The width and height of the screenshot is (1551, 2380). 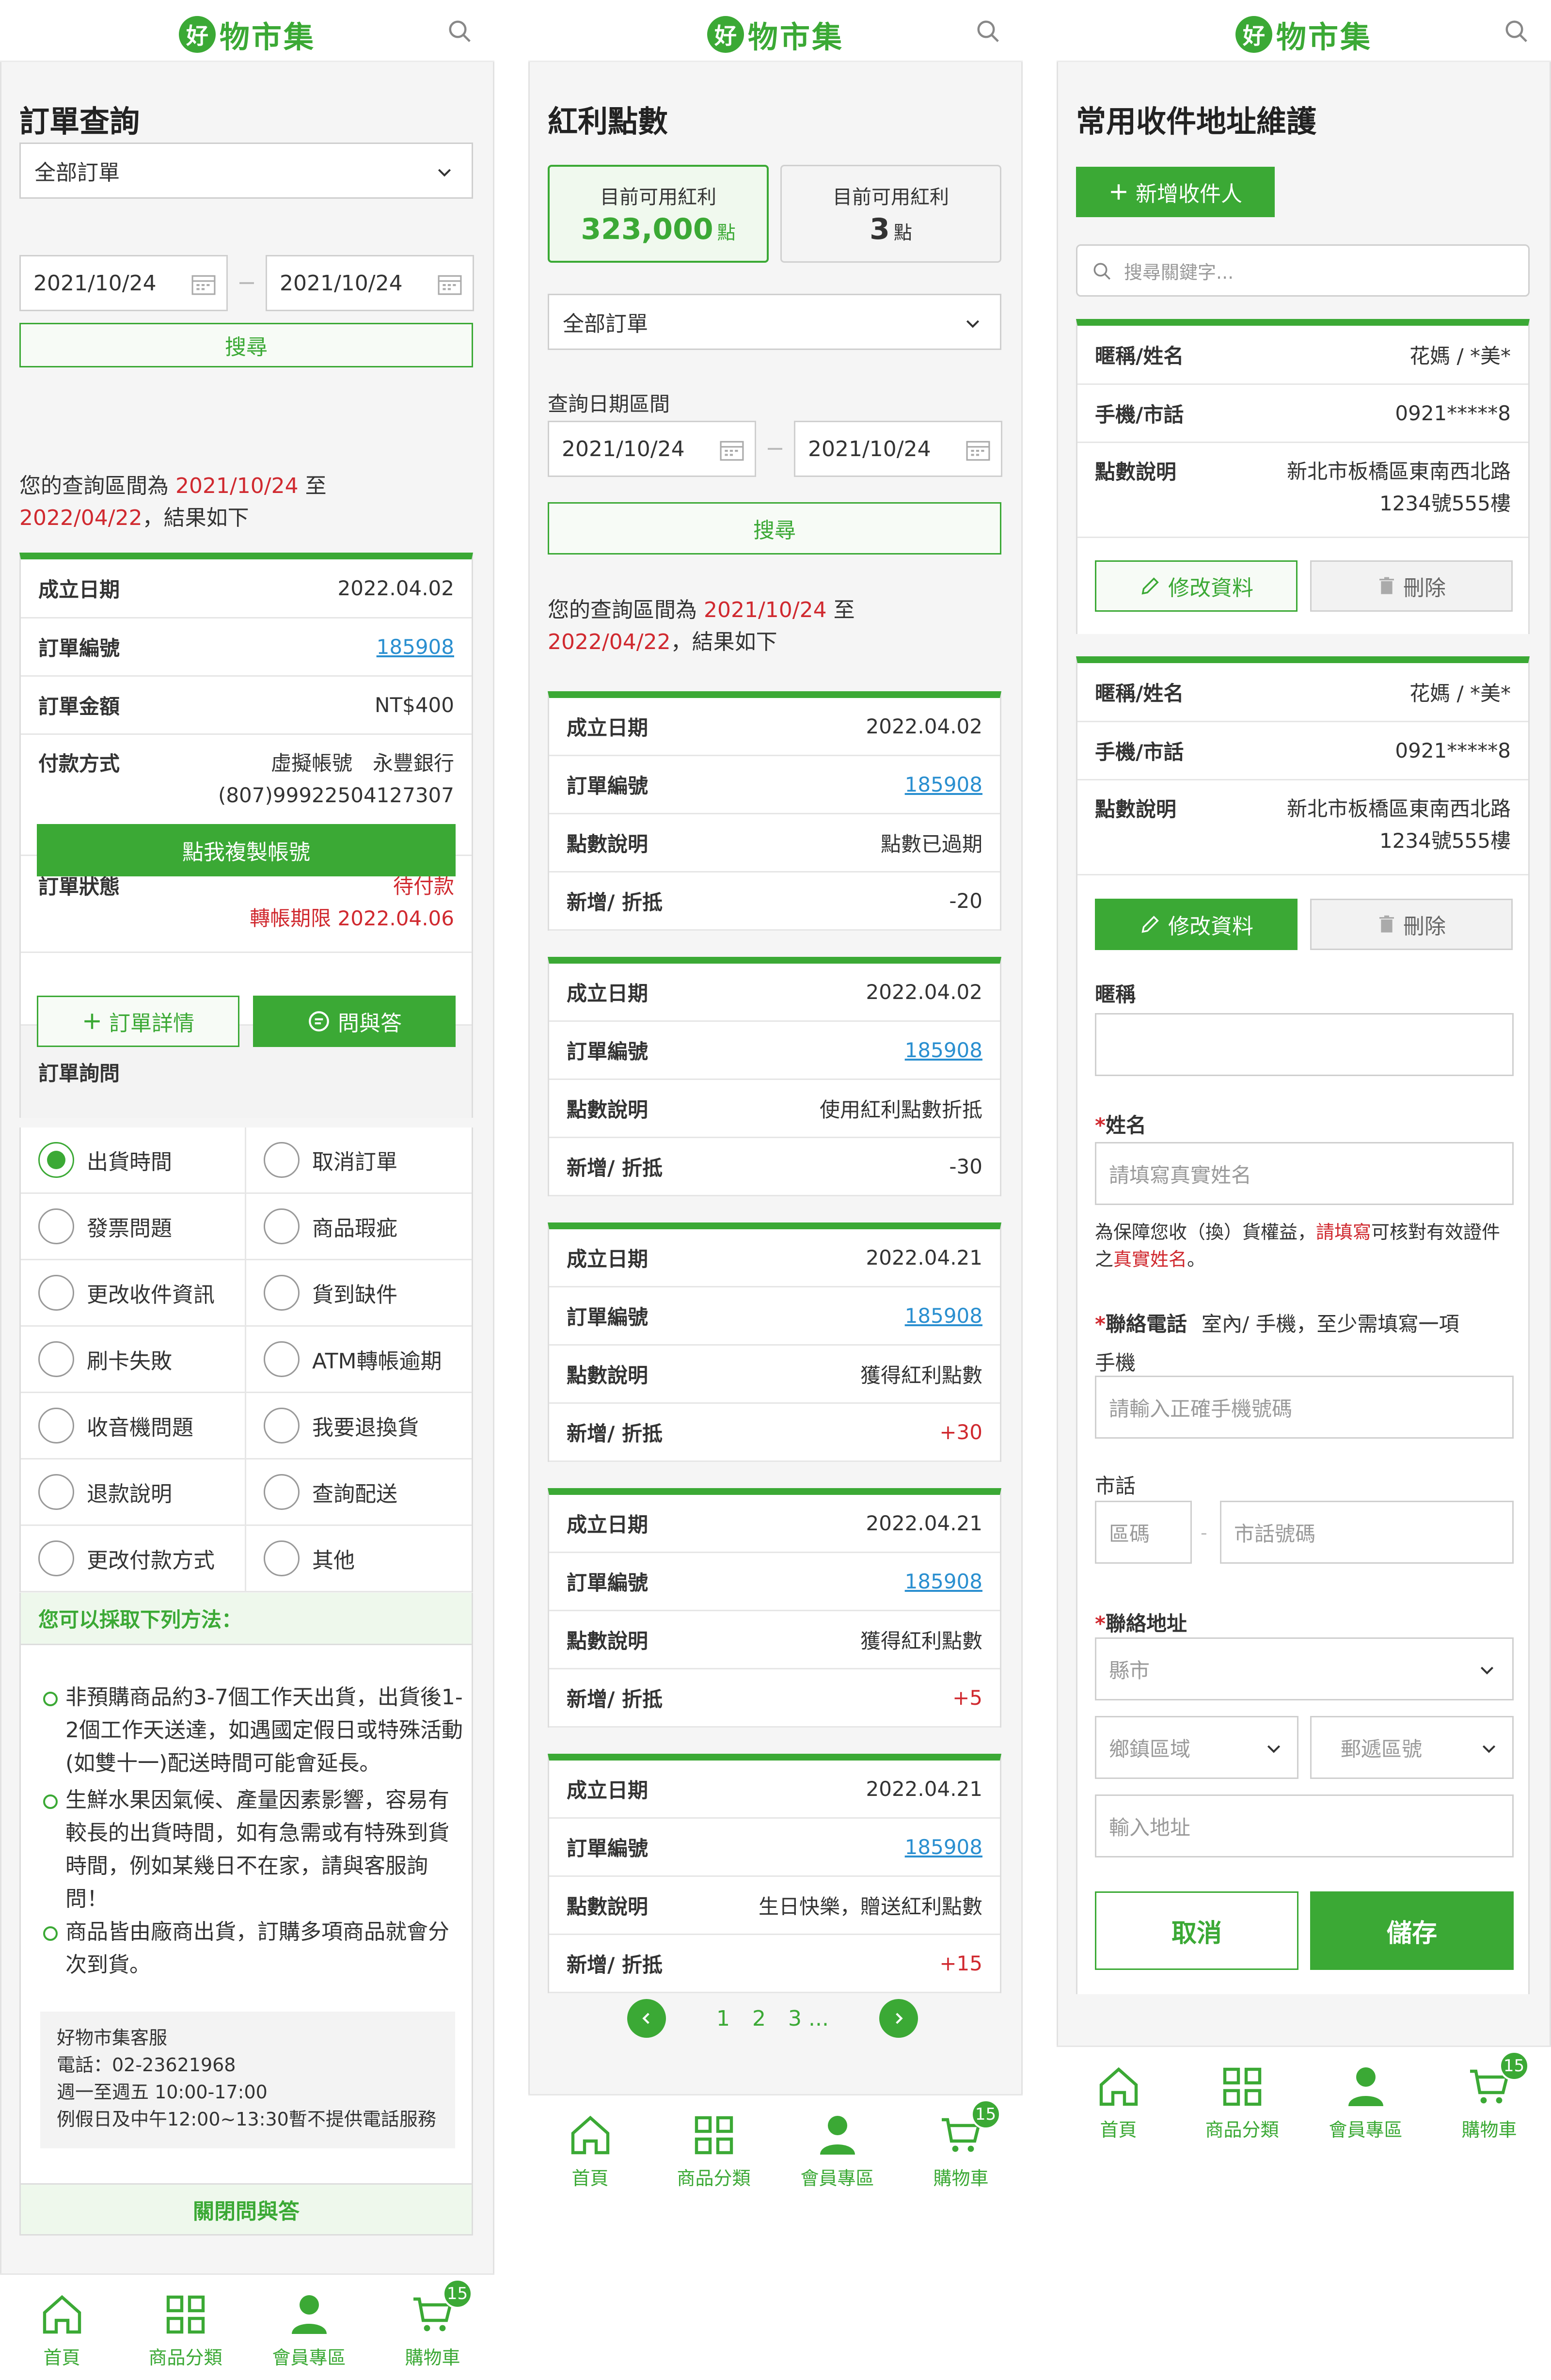 What do you see at coordinates (359, 1493) in the screenshot?
I see `inquiry-option: 查詢配送` at bounding box center [359, 1493].